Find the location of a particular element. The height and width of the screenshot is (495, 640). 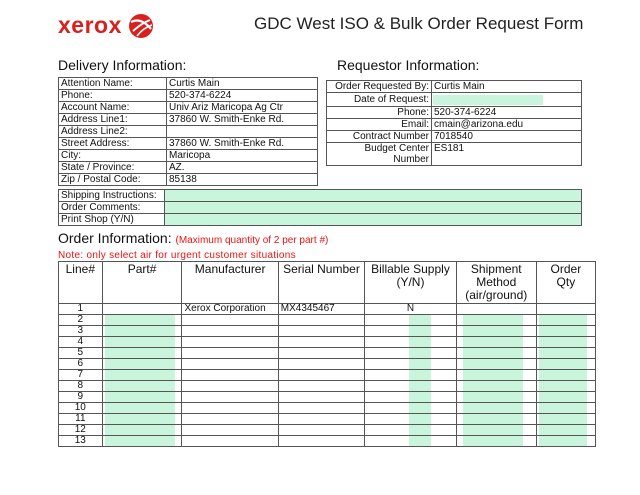

requestor-value: ES181 is located at coordinates (506, 154).